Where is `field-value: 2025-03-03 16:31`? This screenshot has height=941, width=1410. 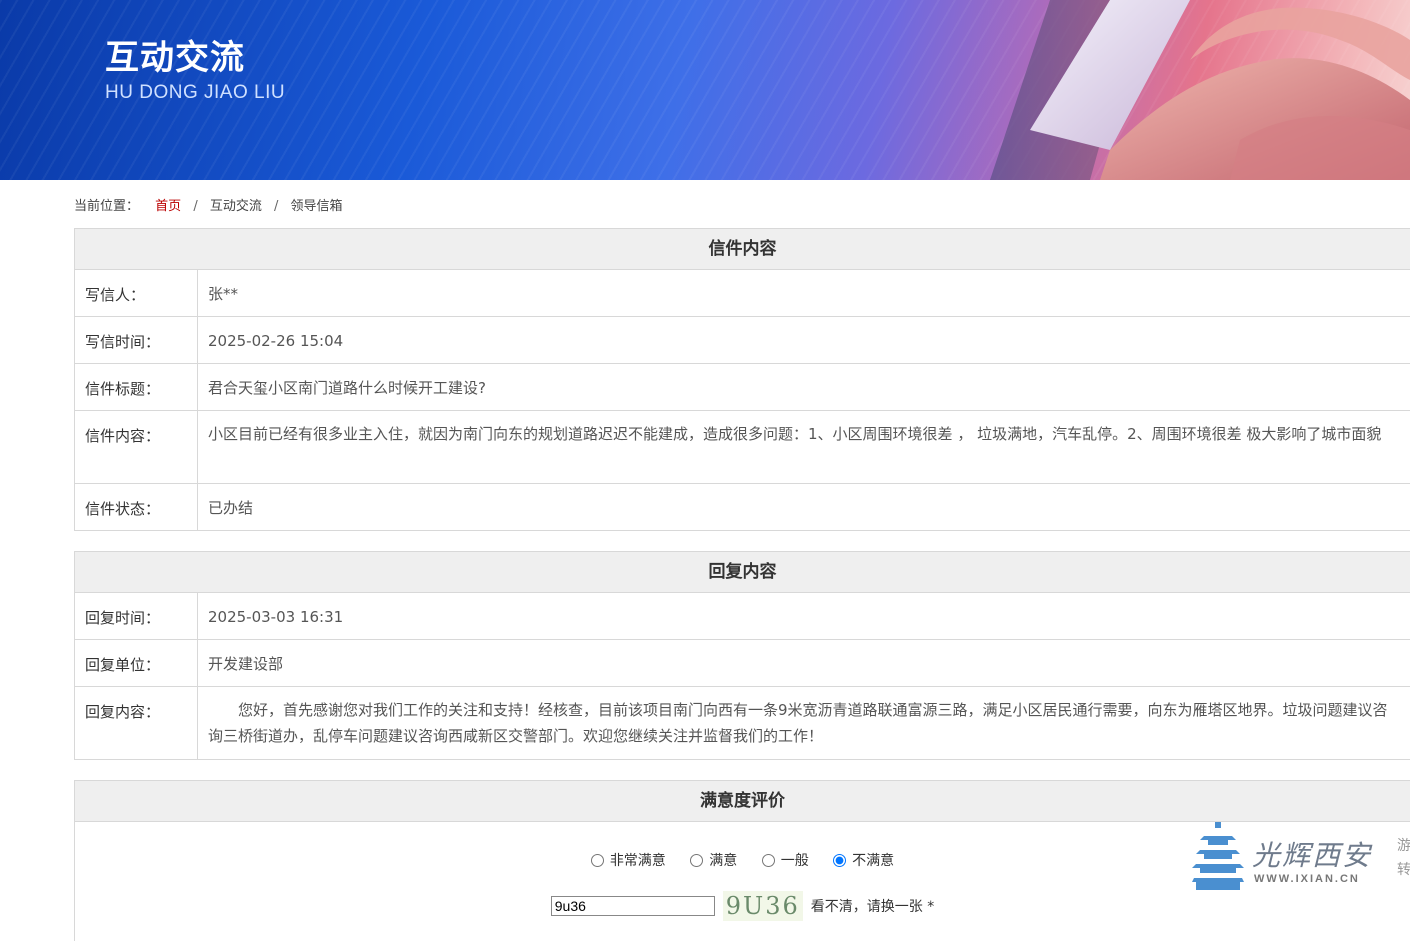 field-value: 2025-03-03 16:31 is located at coordinates (276, 617).